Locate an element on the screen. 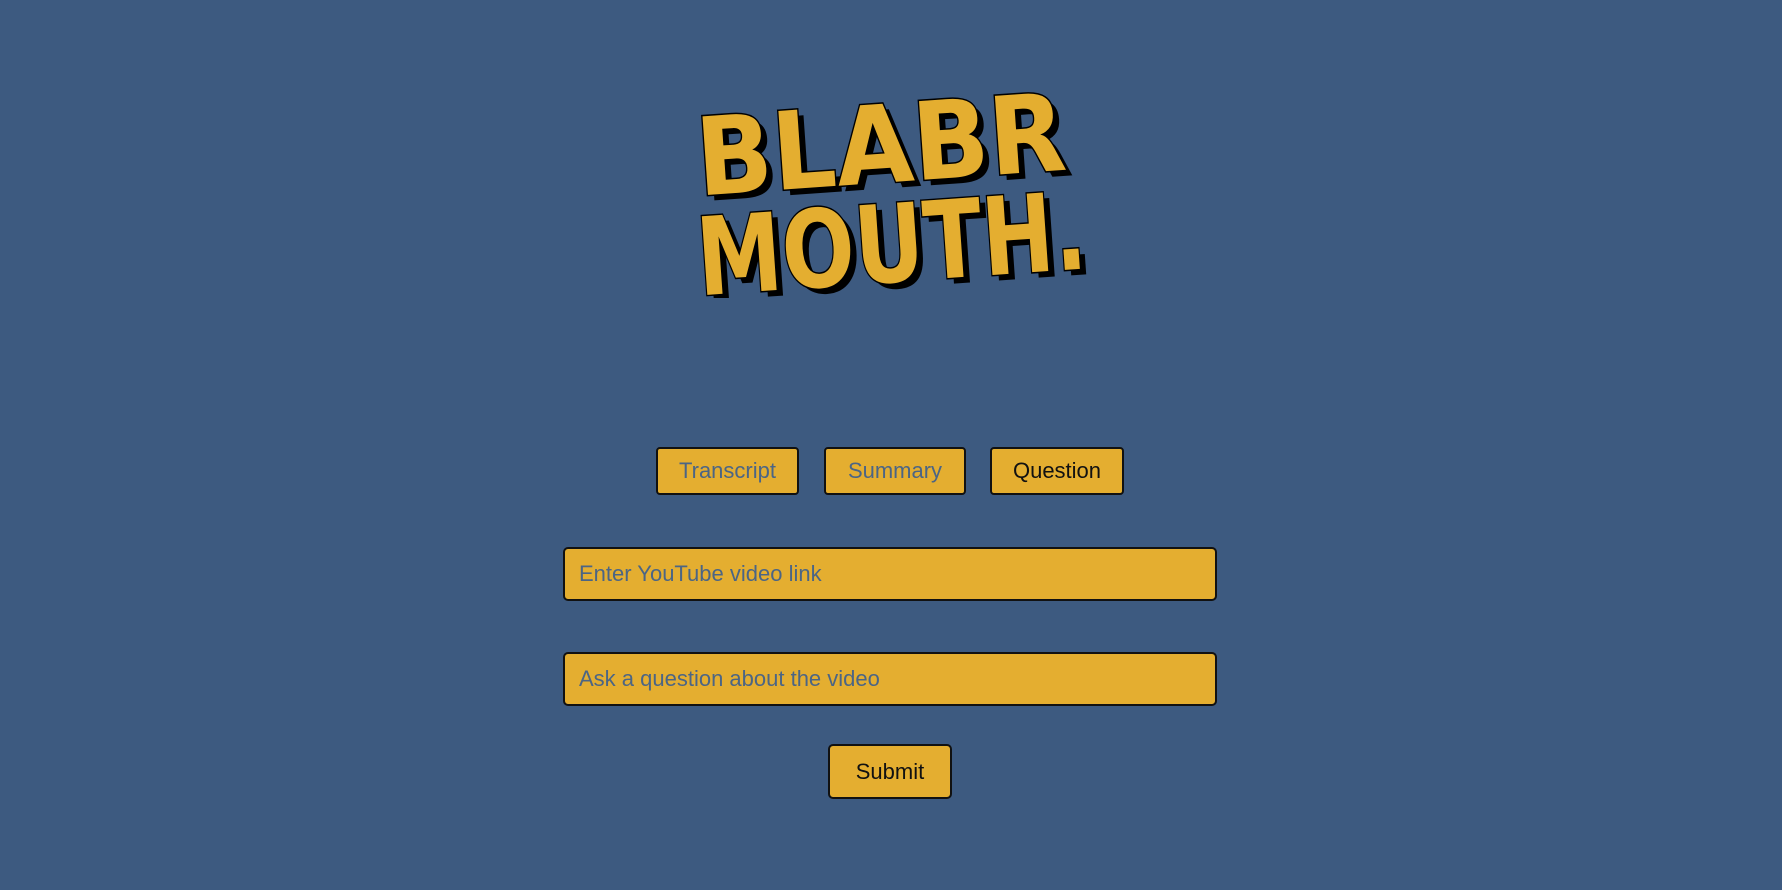 This screenshot has width=1782, height=890. submit-button: Submit is located at coordinates (890, 771).